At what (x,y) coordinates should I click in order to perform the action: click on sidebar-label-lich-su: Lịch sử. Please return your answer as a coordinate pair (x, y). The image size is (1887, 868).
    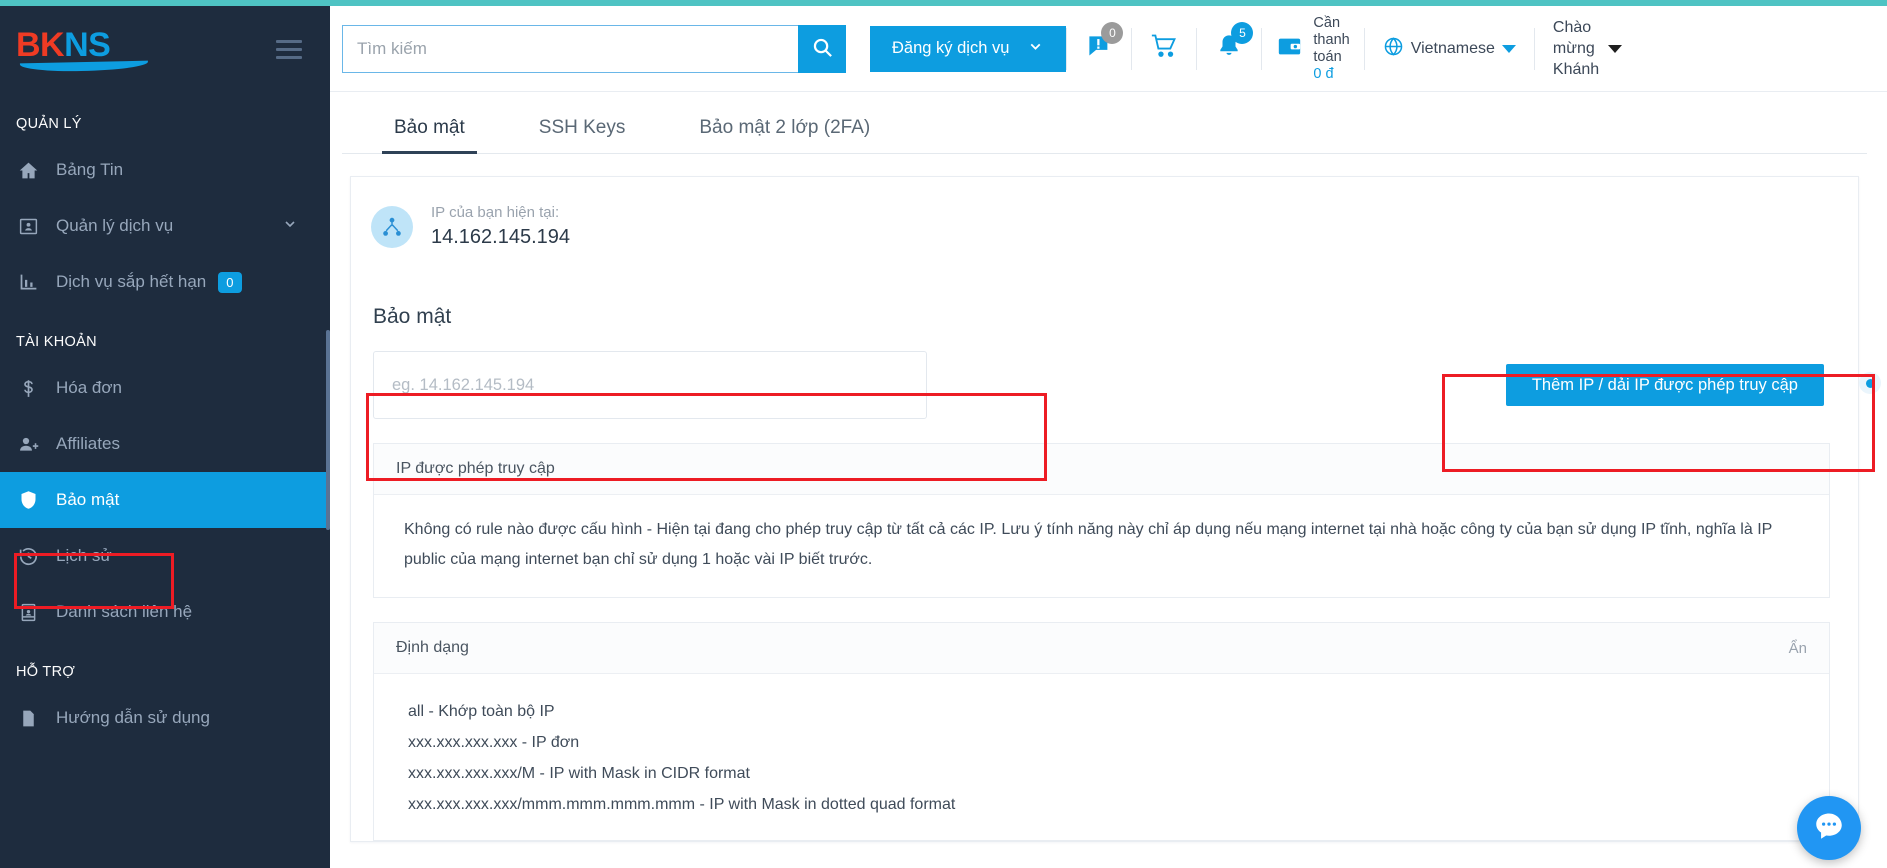
    Looking at the image, I should click on (84, 555).